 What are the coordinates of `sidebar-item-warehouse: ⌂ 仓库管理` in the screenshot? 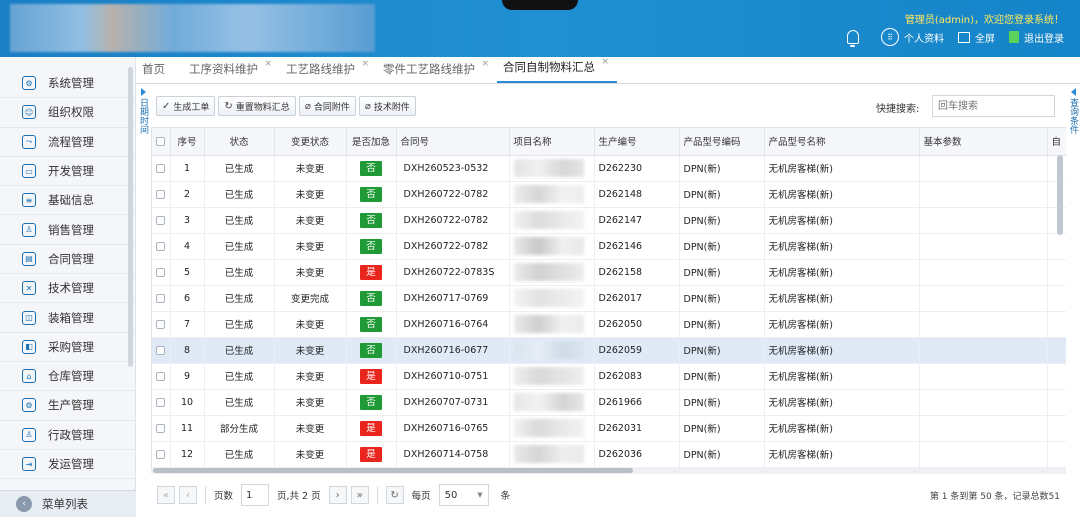 It's located at (67, 377).